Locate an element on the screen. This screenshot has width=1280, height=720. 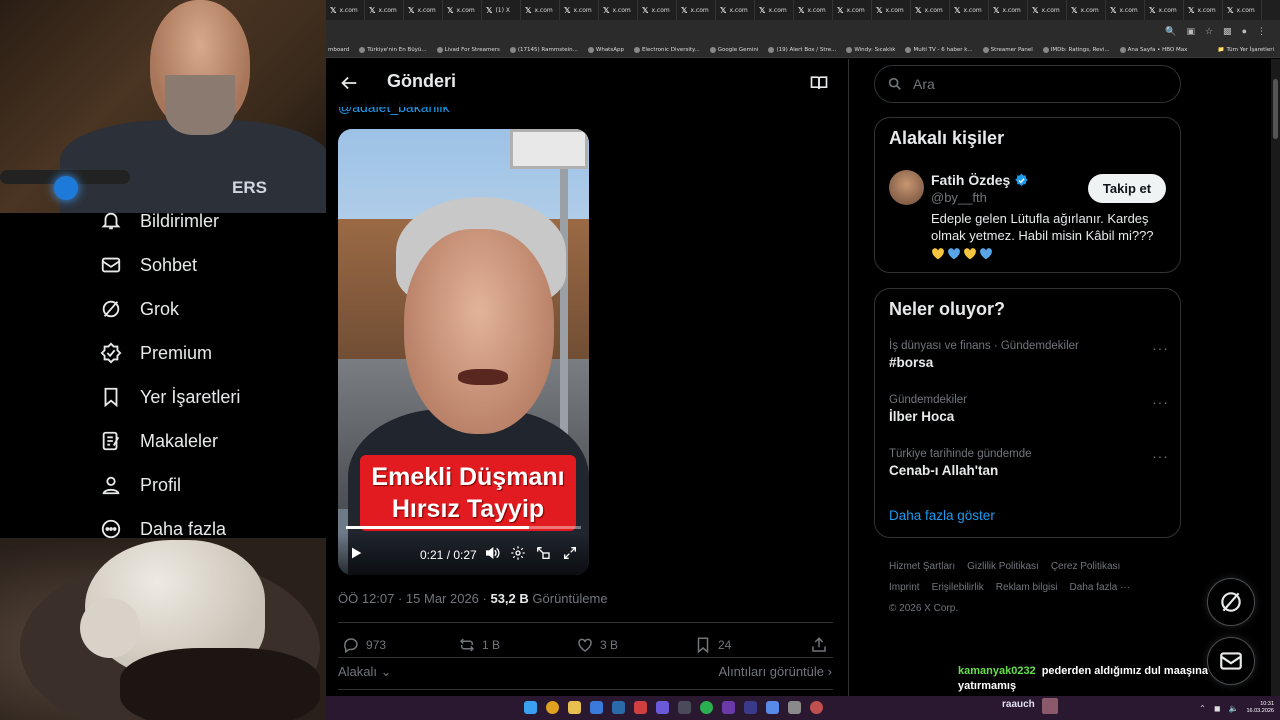
footer-link: Çerez Politikası is located at coordinates (1085, 566).